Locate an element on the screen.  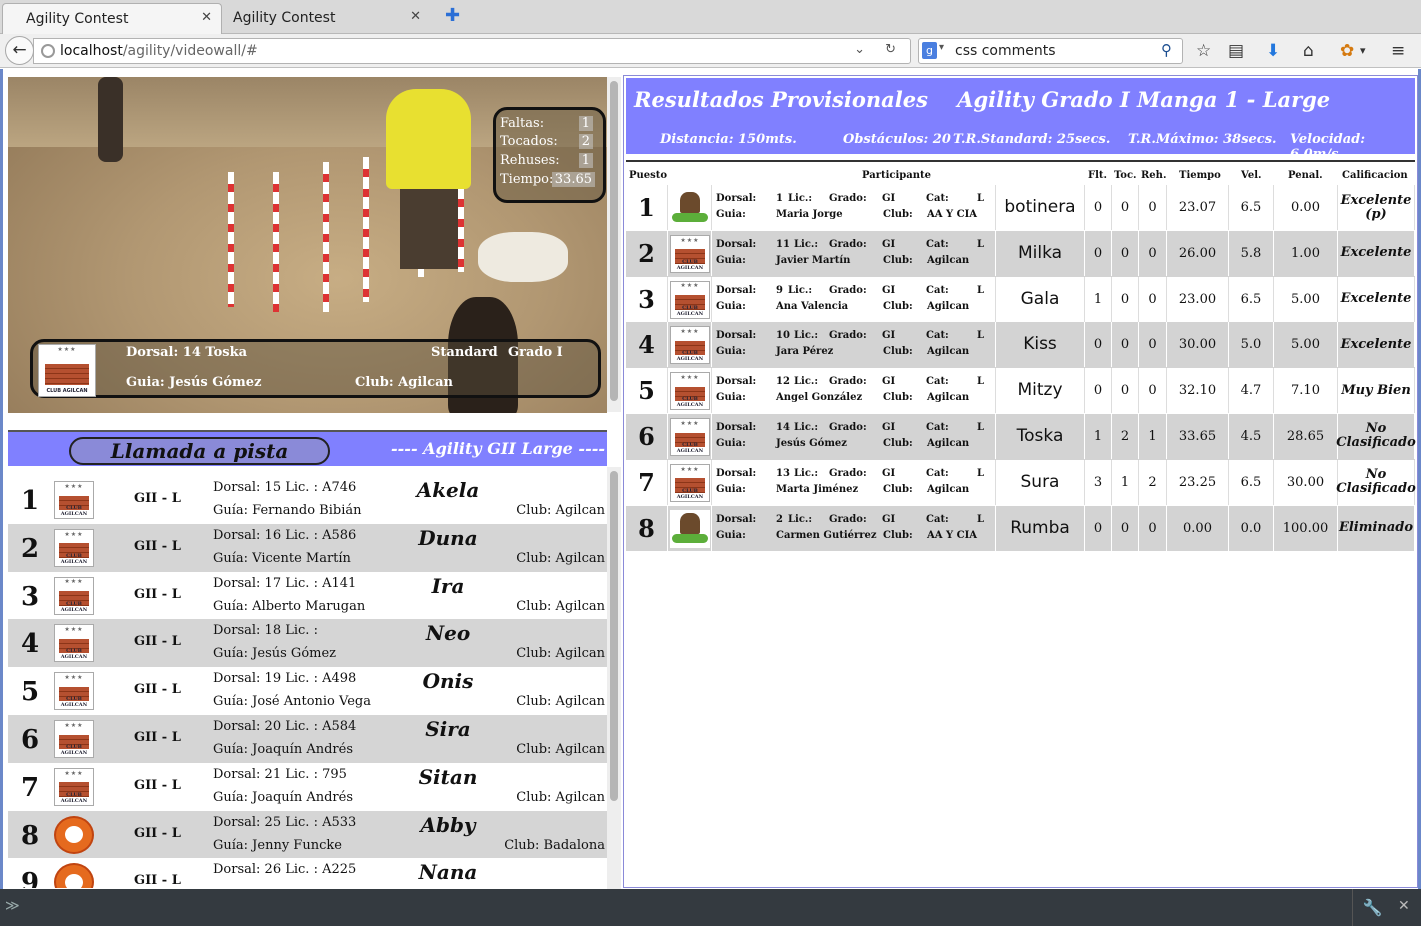
result-dorsal: 1 is located at coordinates (779, 198).